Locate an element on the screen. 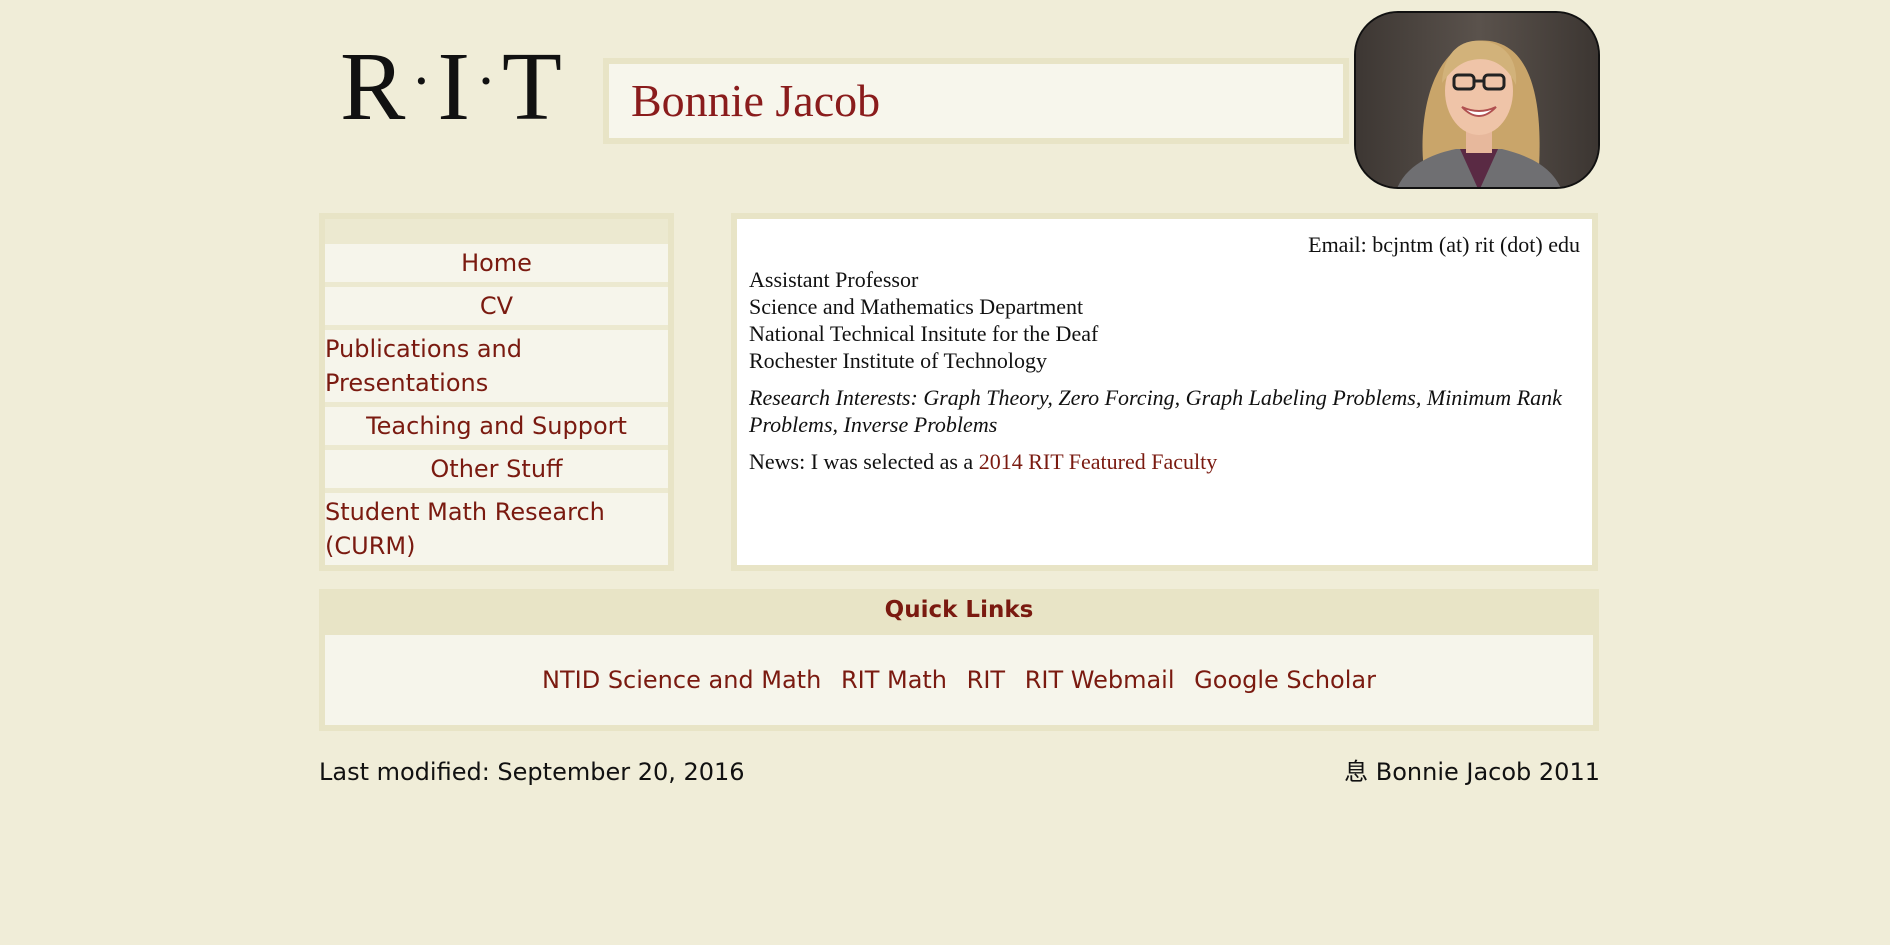 The height and width of the screenshot is (945, 1890). sidebar-item-other-stuff: Other Stuff is located at coordinates (496, 469).